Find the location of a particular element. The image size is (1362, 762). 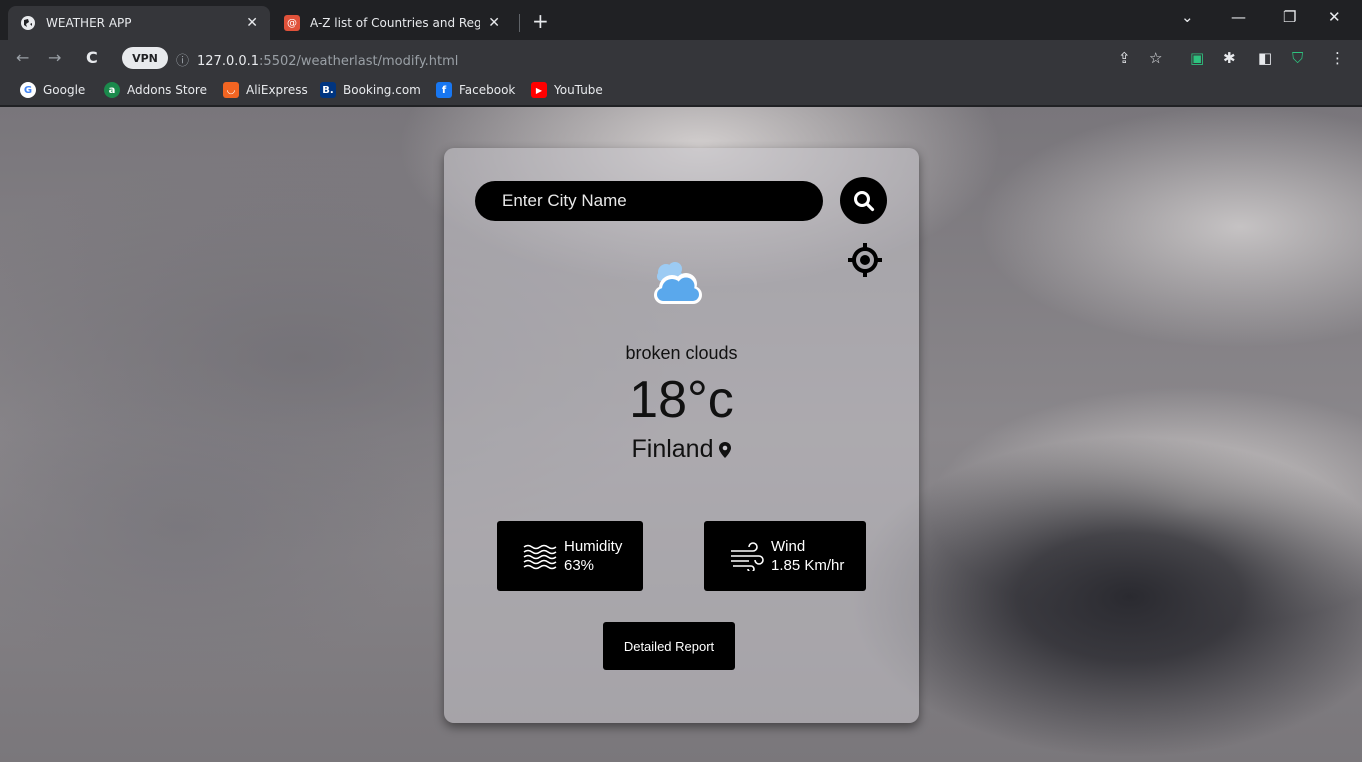

map-pin-icon is located at coordinates (725, 450).